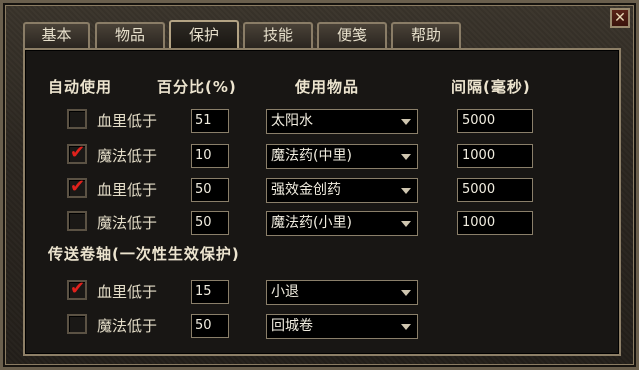 Image resolution: width=639 pixels, height=370 pixels. Describe the element at coordinates (204, 34) in the screenshot. I see `tab-protection: 保护` at that location.